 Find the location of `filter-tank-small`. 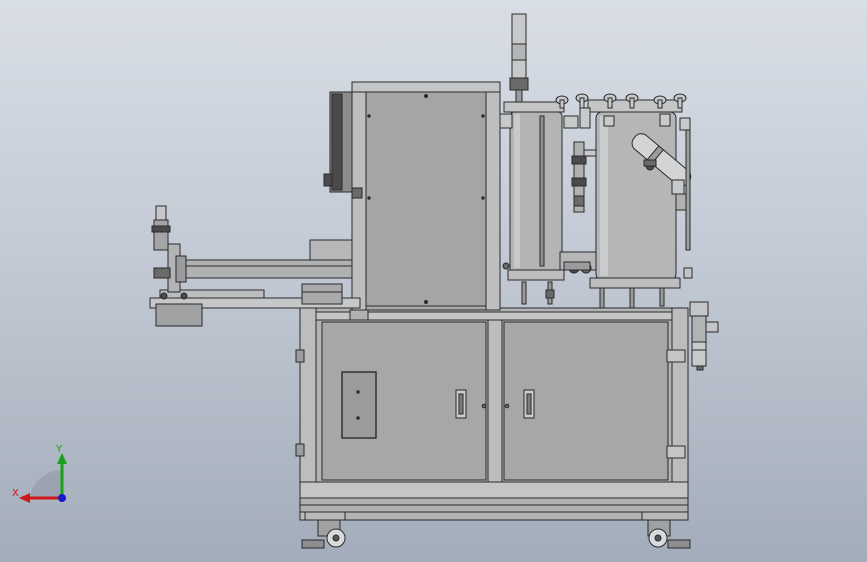

filter-tank-small is located at coordinates (532, 203).